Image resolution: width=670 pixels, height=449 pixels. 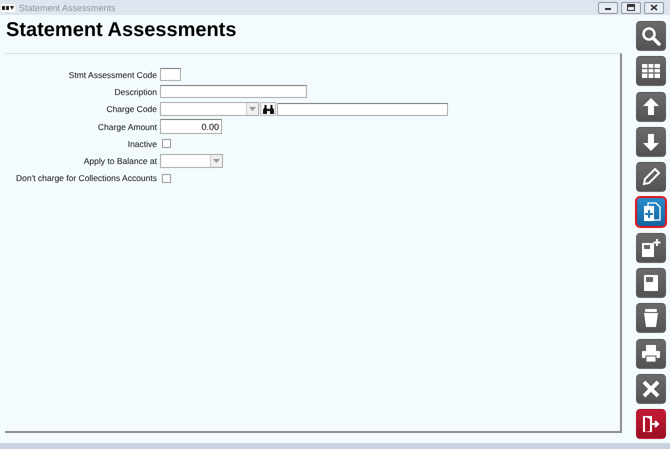 I want to click on binoculars-icon, so click(x=268, y=109).